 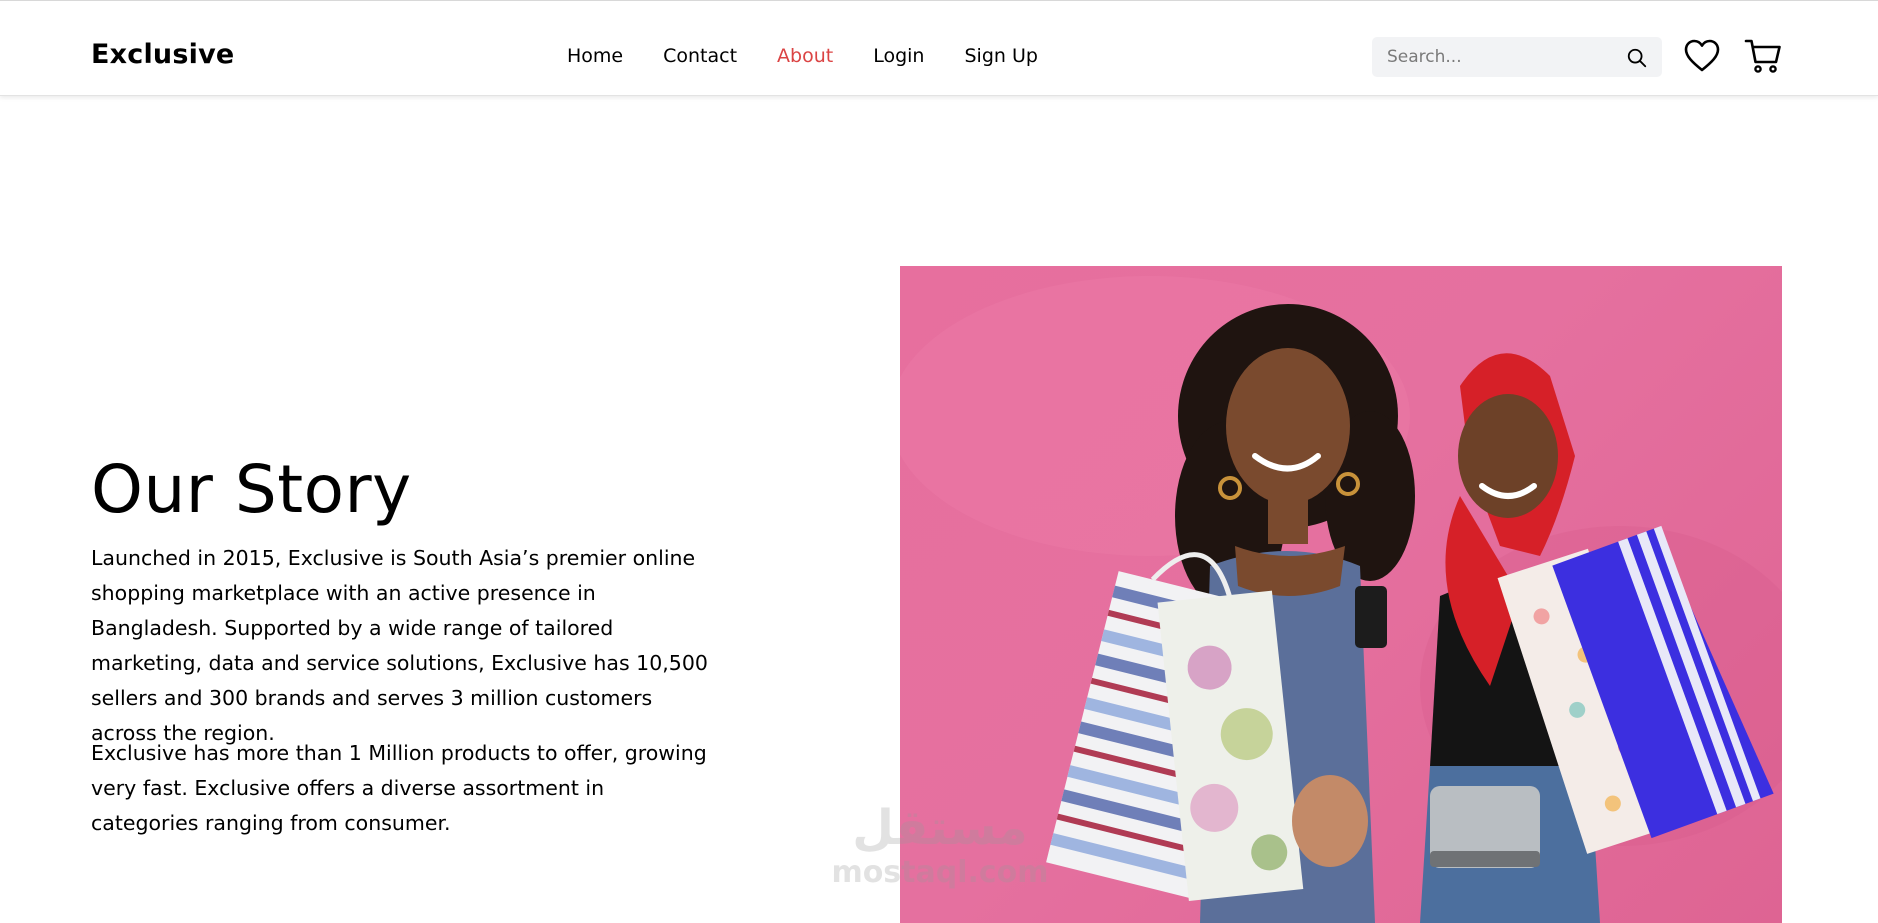 What do you see at coordinates (898, 56) in the screenshot?
I see `nav-login: Login` at bounding box center [898, 56].